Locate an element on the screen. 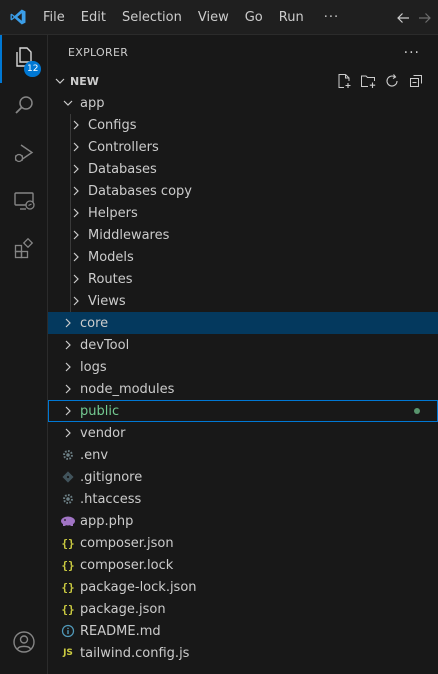  menu-run: Run is located at coordinates (291, 17).